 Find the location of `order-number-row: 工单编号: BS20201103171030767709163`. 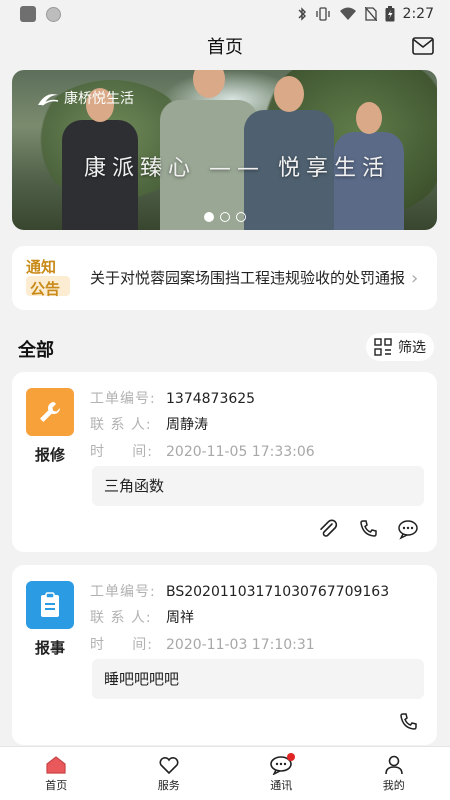

order-number-row: 工单编号: BS20201103171030767709163 is located at coordinates (239, 592).